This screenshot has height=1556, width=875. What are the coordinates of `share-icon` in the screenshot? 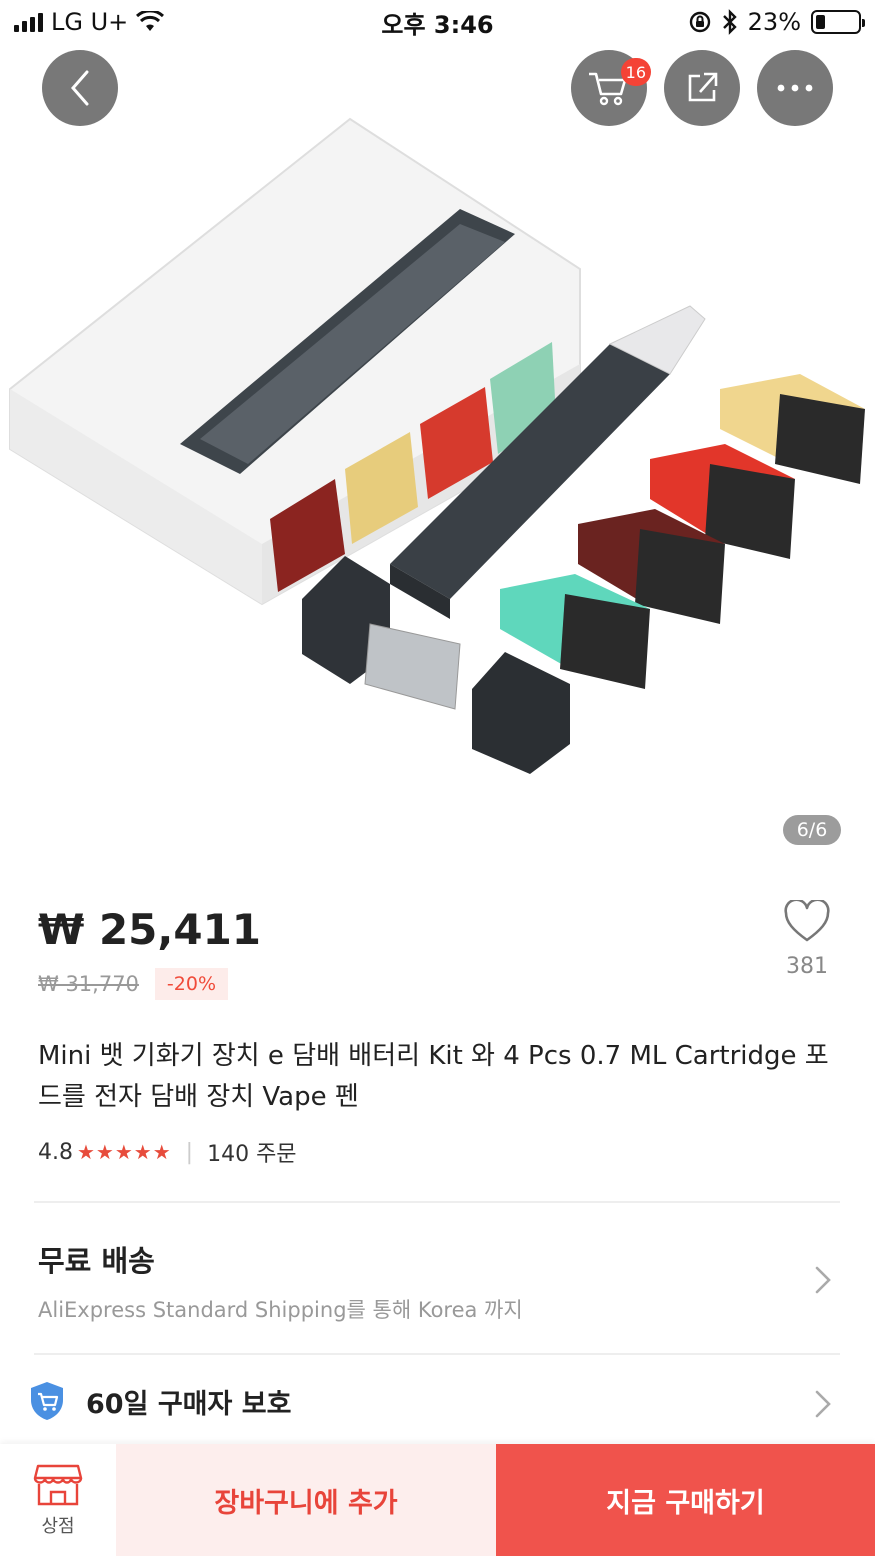 It's located at (703, 87).